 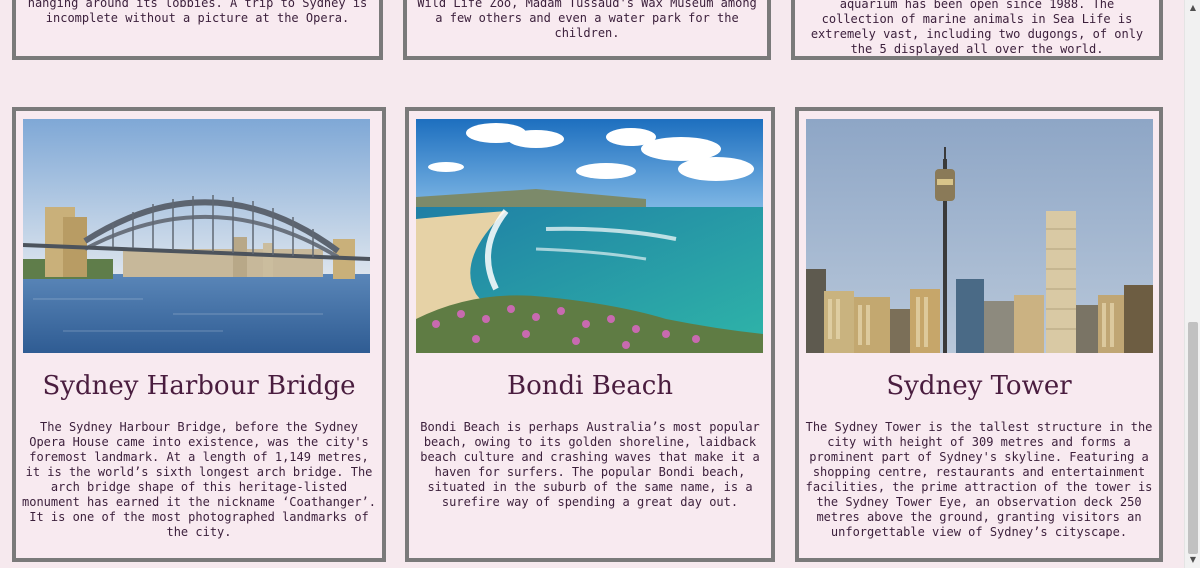 I want to click on harbour-bridge-image, so click(x=196, y=236).